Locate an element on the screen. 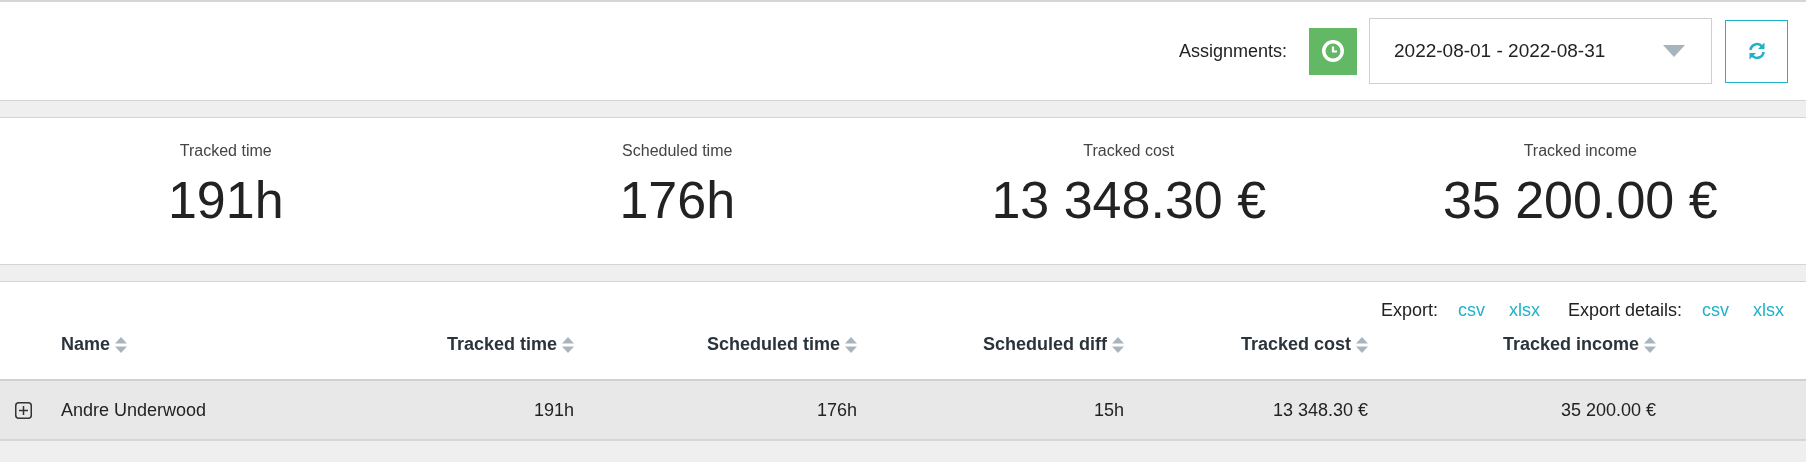 The height and width of the screenshot is (462, 1806). stat-value: 35 200.00 € is located at coordinates (1580, 200).